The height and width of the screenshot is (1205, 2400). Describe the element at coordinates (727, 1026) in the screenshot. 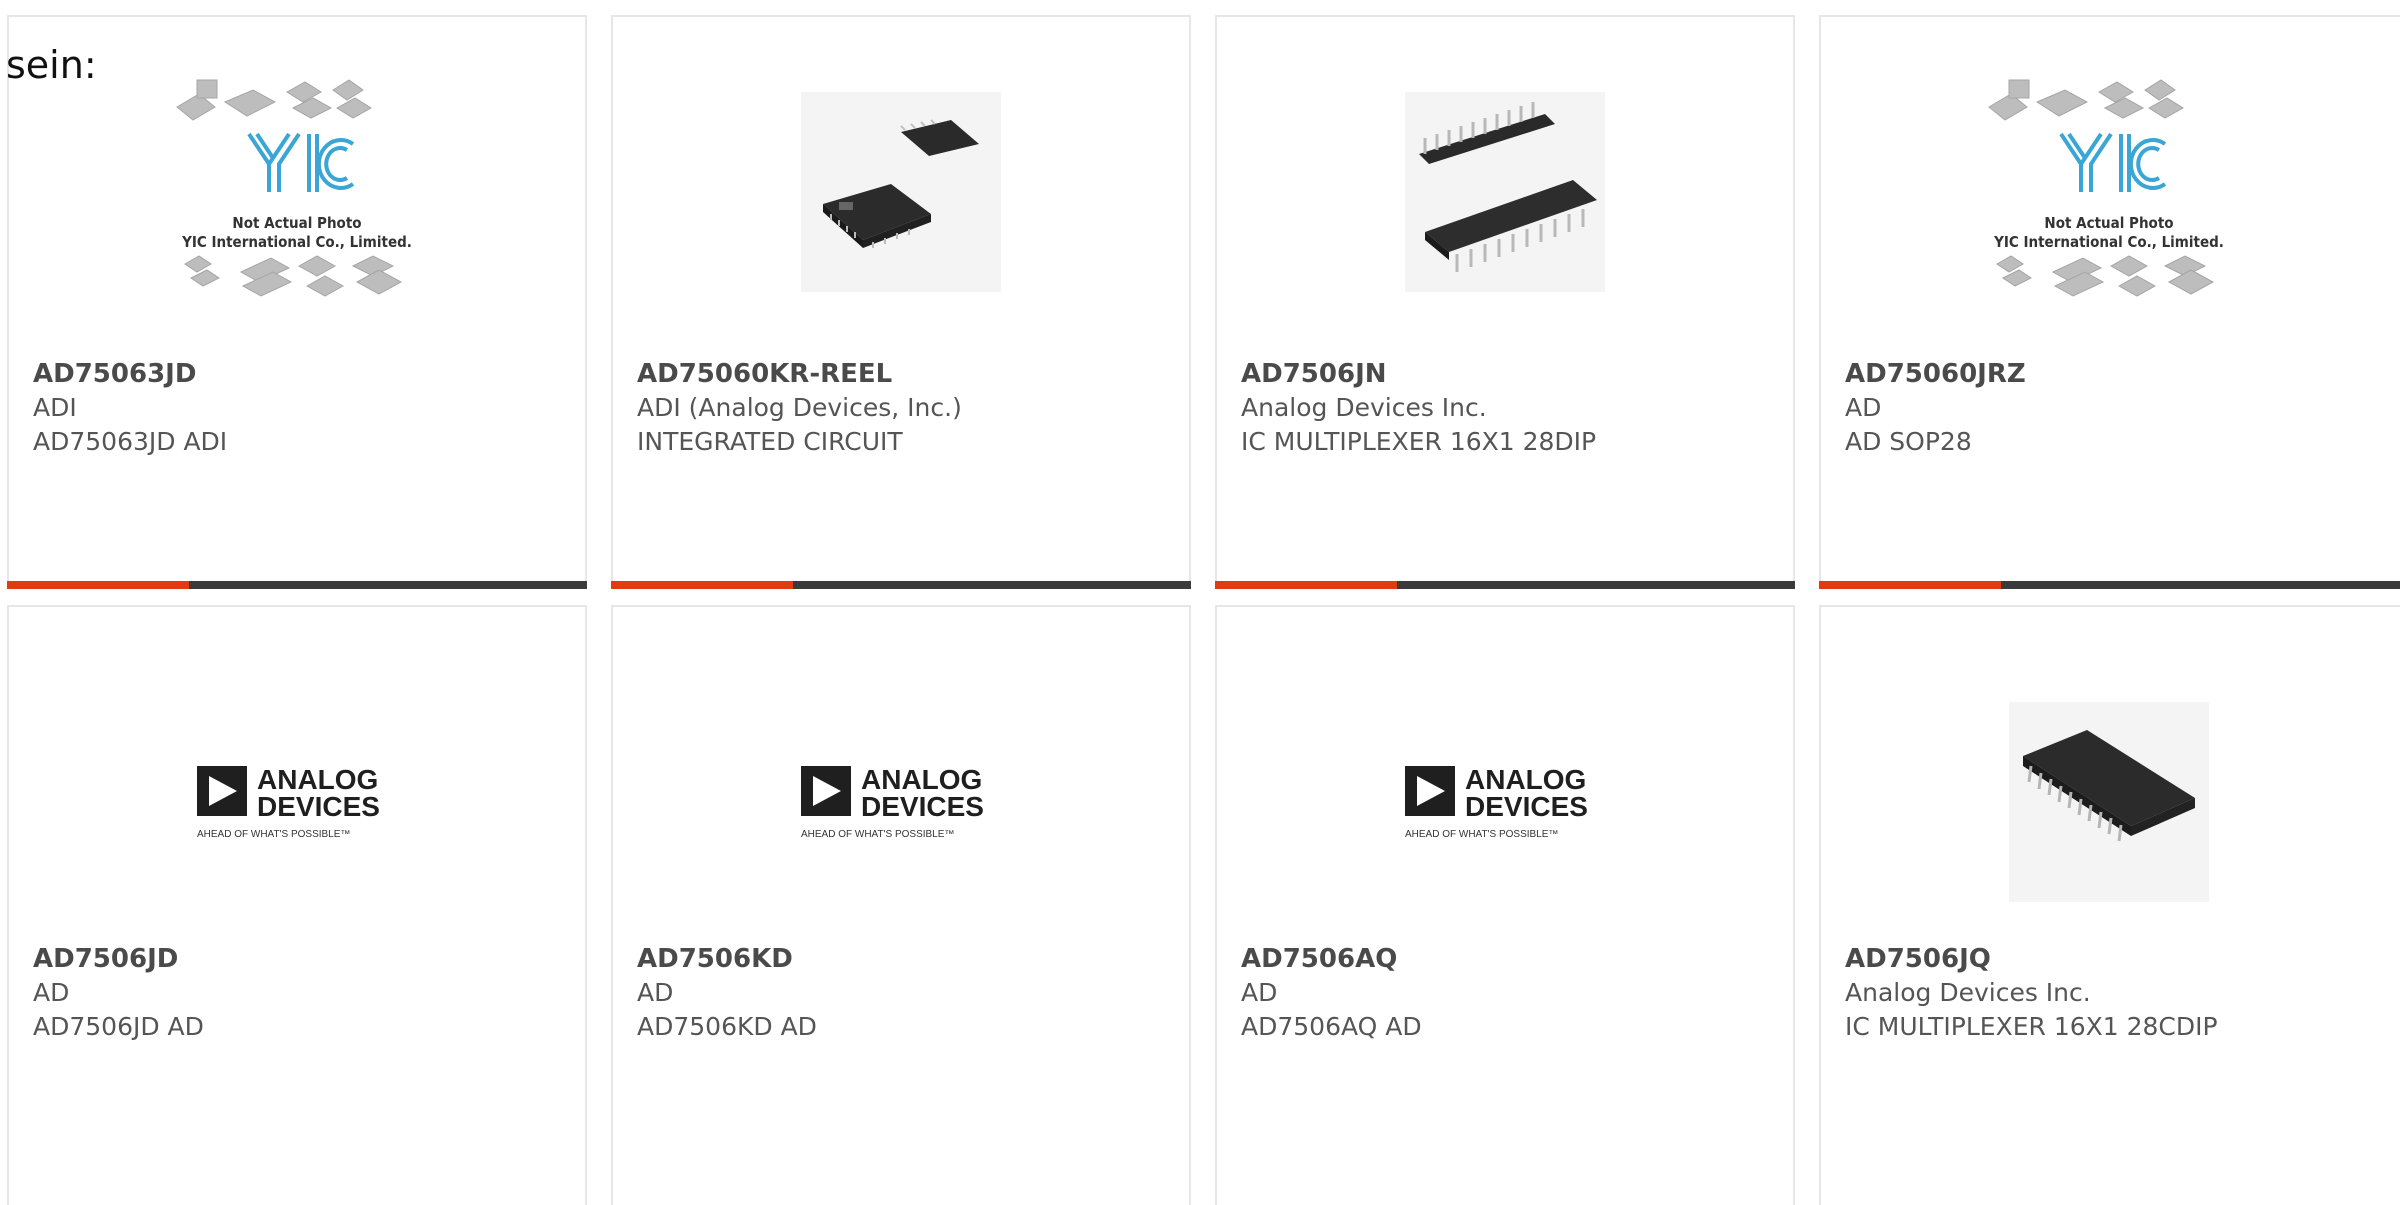

I see `description: AD7506KD AD` at that location.